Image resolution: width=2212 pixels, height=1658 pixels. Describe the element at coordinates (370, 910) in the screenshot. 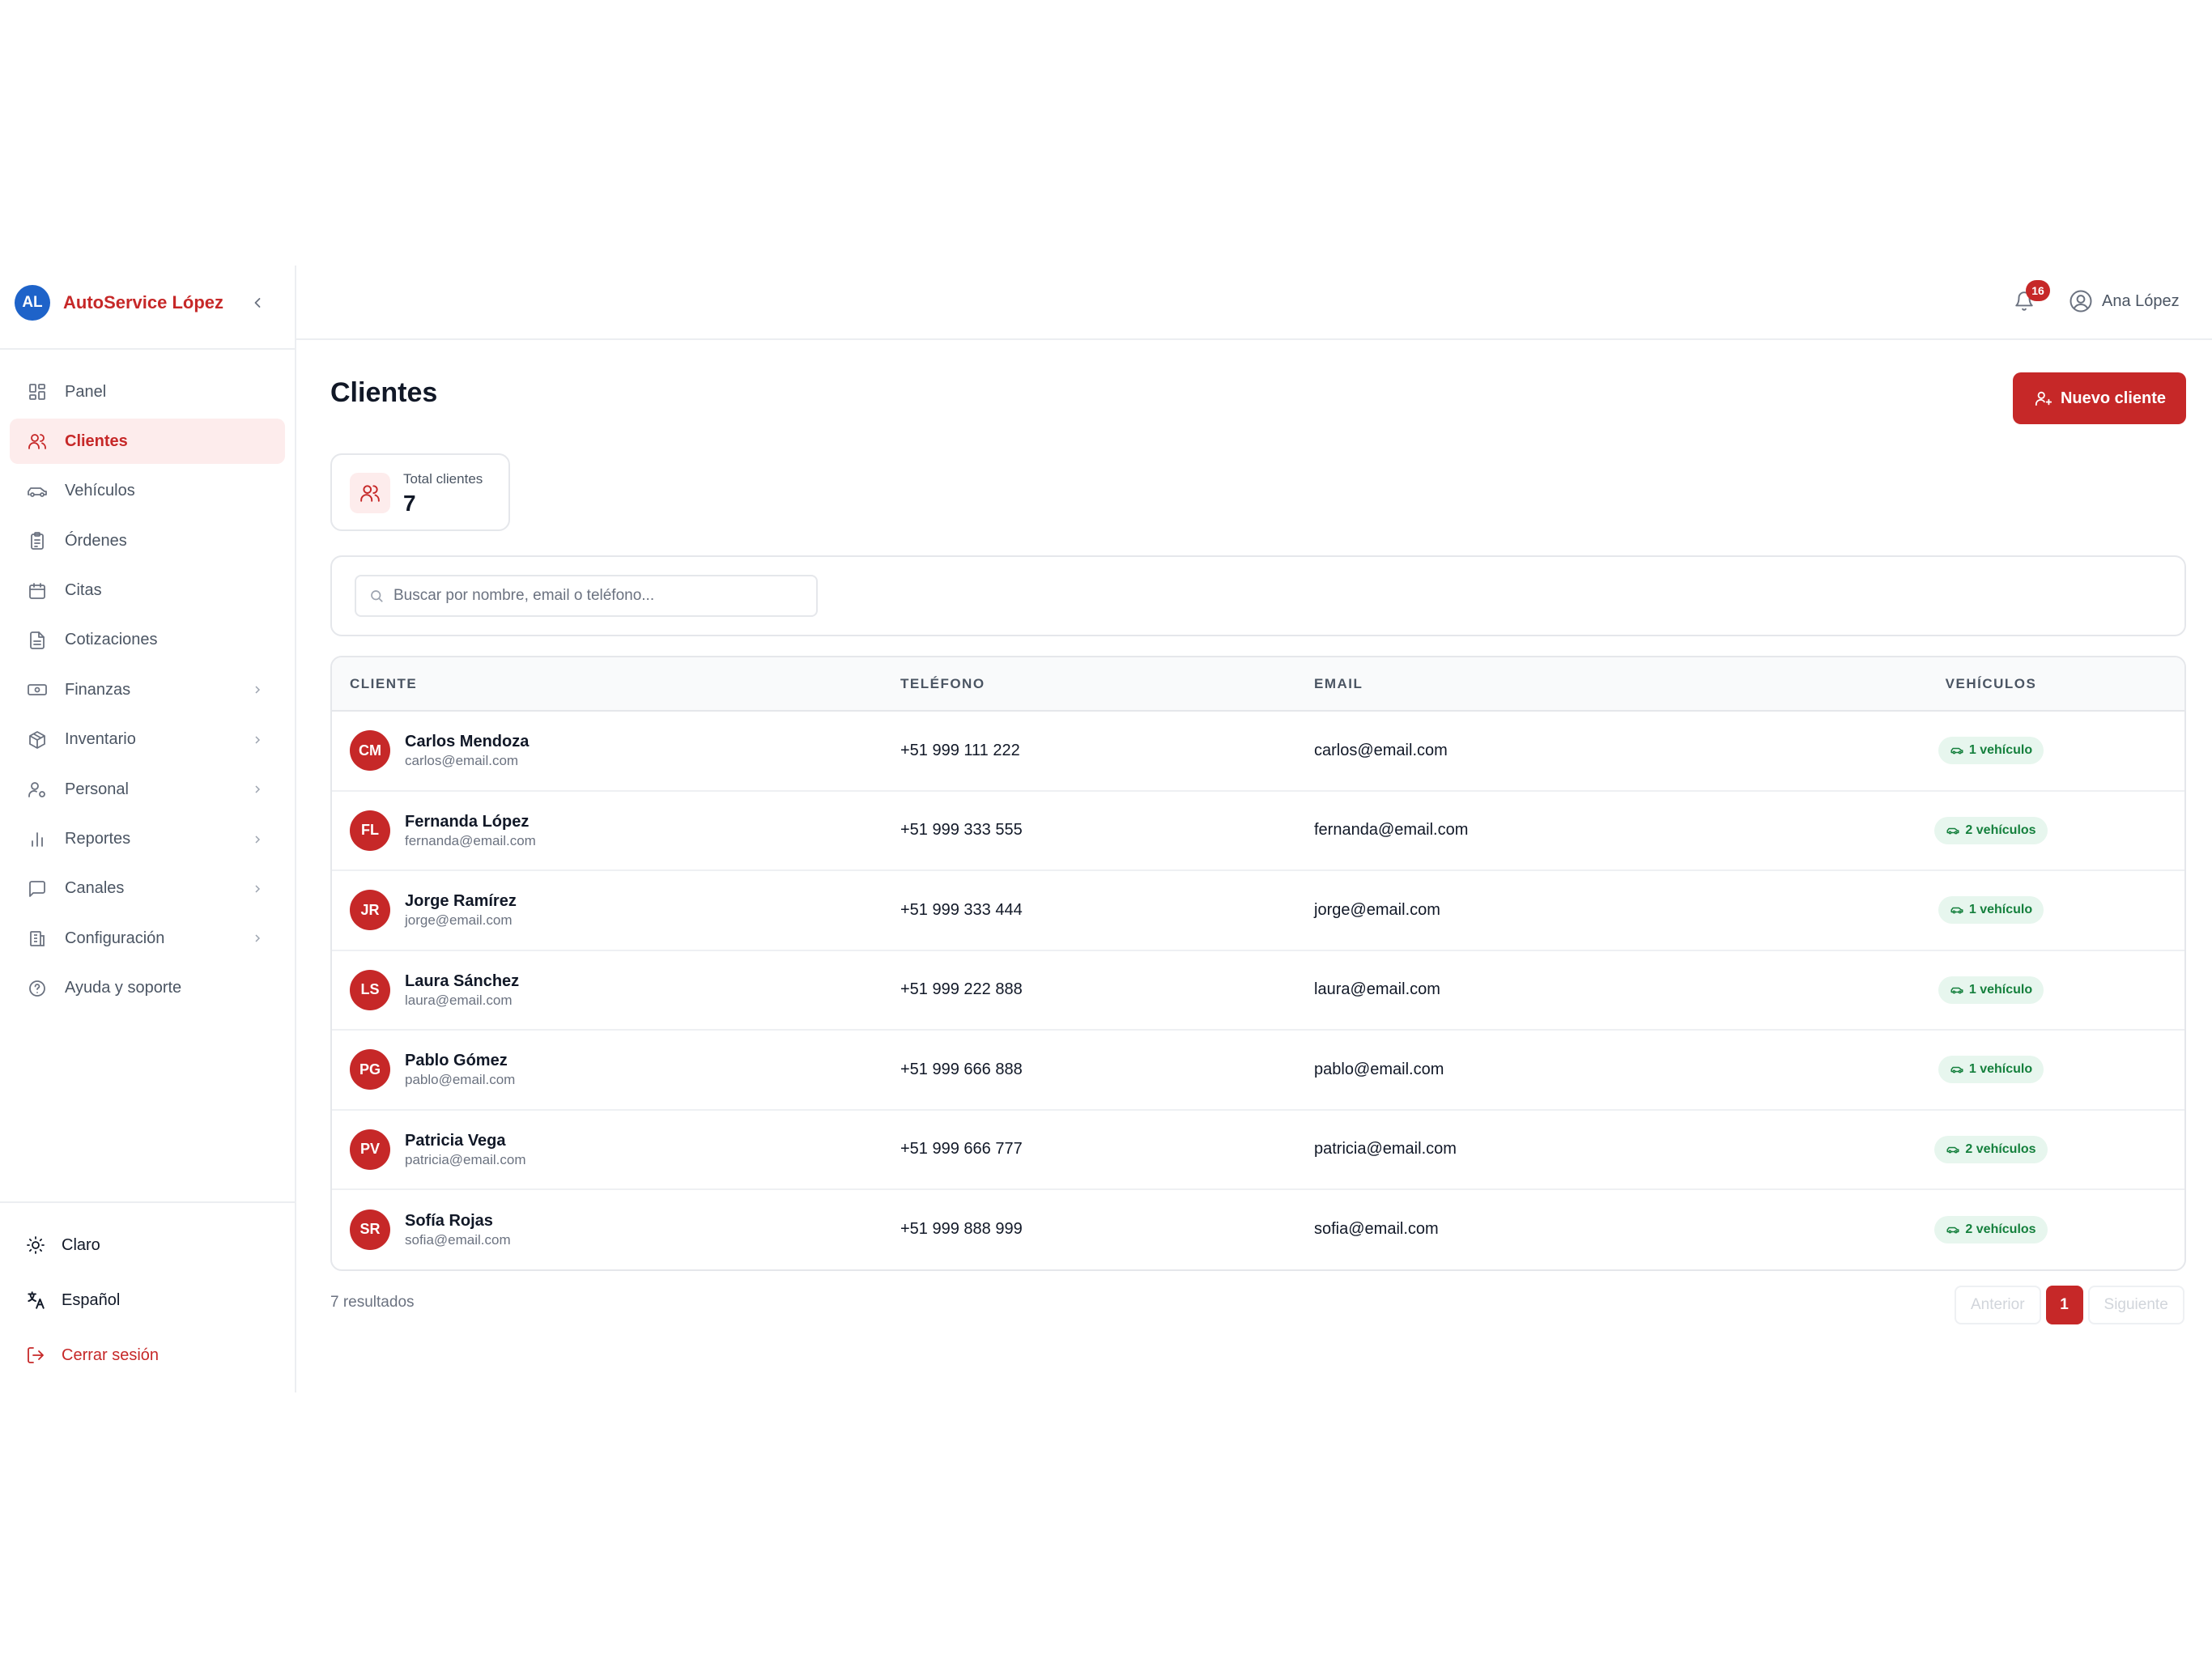

I see `avatar: JR` at that location.